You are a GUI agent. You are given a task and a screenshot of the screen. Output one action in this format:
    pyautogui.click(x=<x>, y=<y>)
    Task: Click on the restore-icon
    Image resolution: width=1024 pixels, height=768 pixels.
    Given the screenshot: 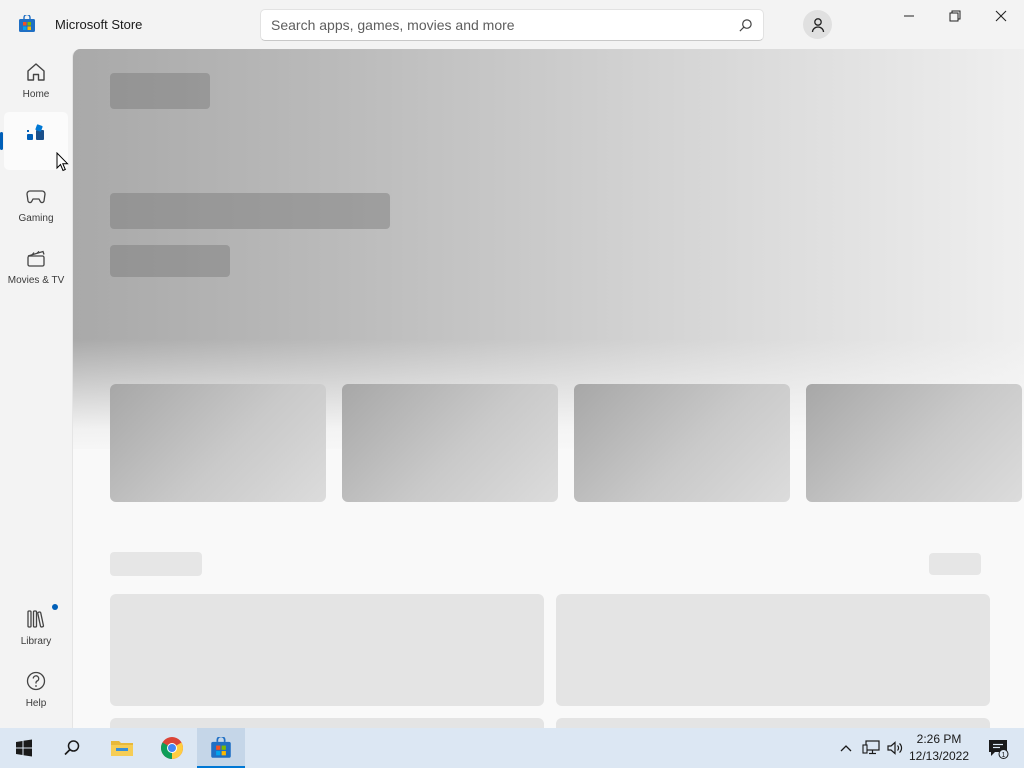 What is the action you would take?
    pyautogui.click(x=955, y=16)
    